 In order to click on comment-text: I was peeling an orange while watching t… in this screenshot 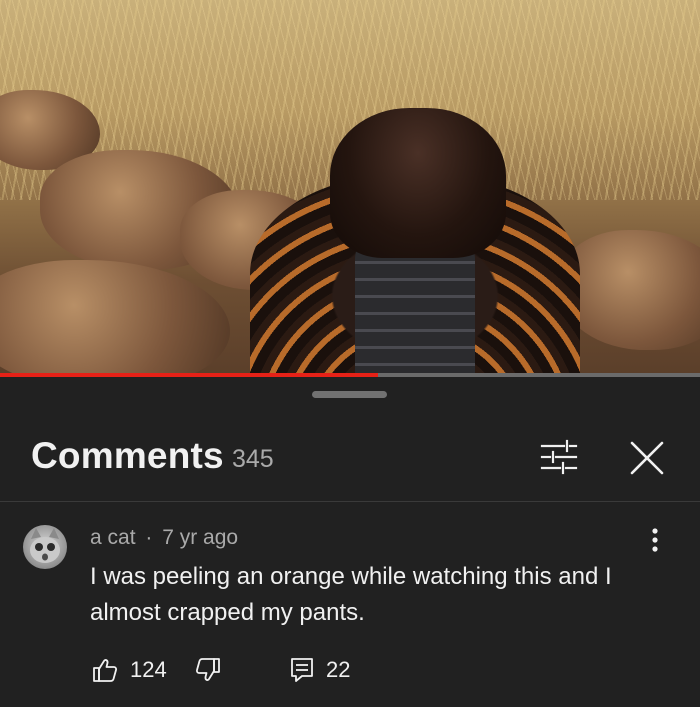, I will do `click(351, 594)`.